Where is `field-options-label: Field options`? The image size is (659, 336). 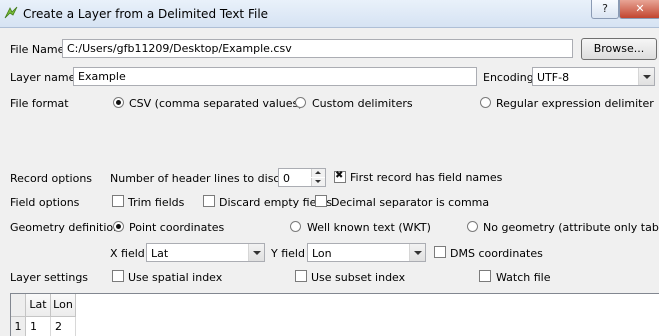
field-options-label: Field options is located at coordinates (45, 202).